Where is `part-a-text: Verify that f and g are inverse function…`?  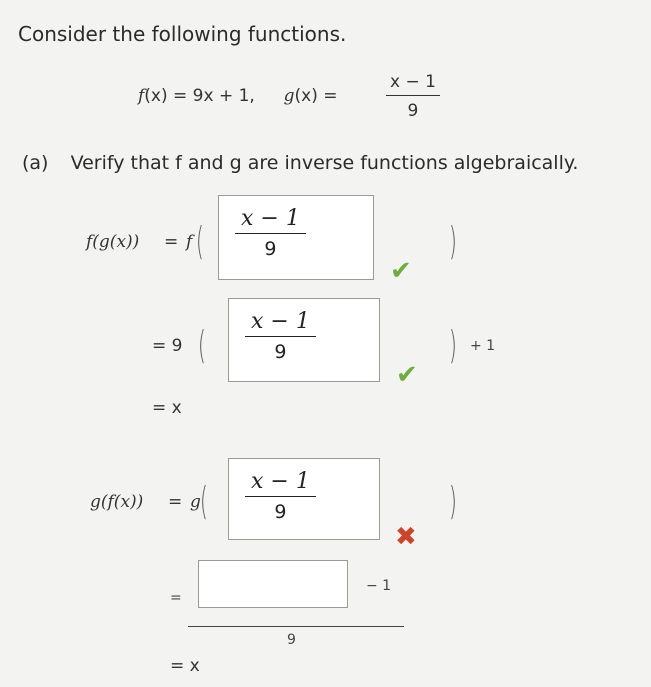
part-a-text: Verify that f and g are inverse function… is located at coordinates (324, 163).